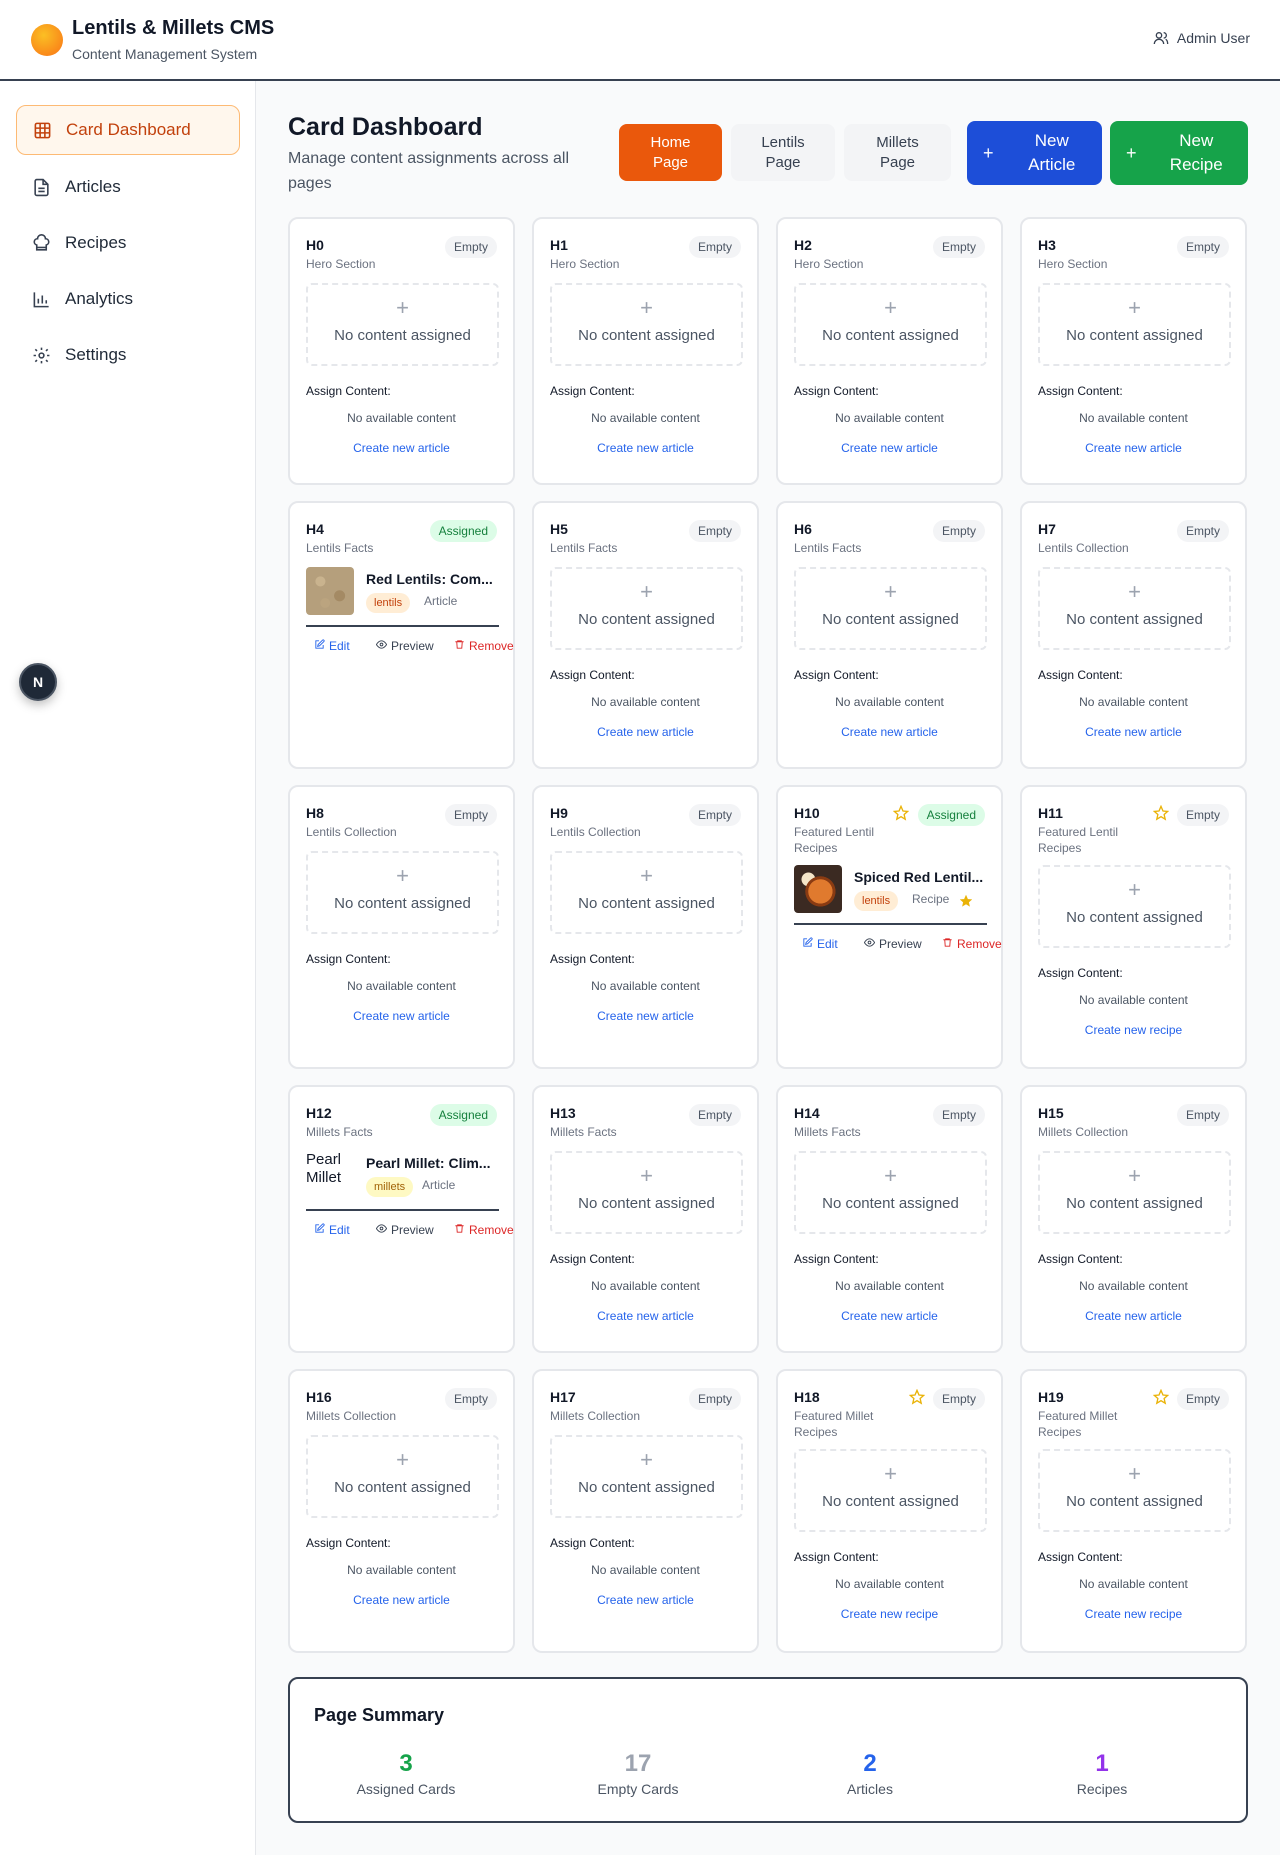  I want to click on card-id: H16, so click(319, 1397).